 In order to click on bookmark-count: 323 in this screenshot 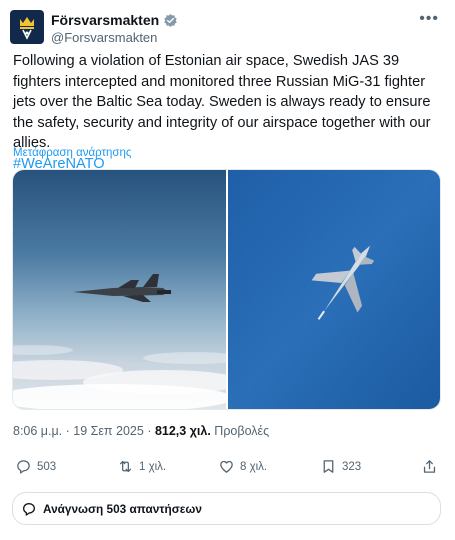, I will do `click(352, 466)`.